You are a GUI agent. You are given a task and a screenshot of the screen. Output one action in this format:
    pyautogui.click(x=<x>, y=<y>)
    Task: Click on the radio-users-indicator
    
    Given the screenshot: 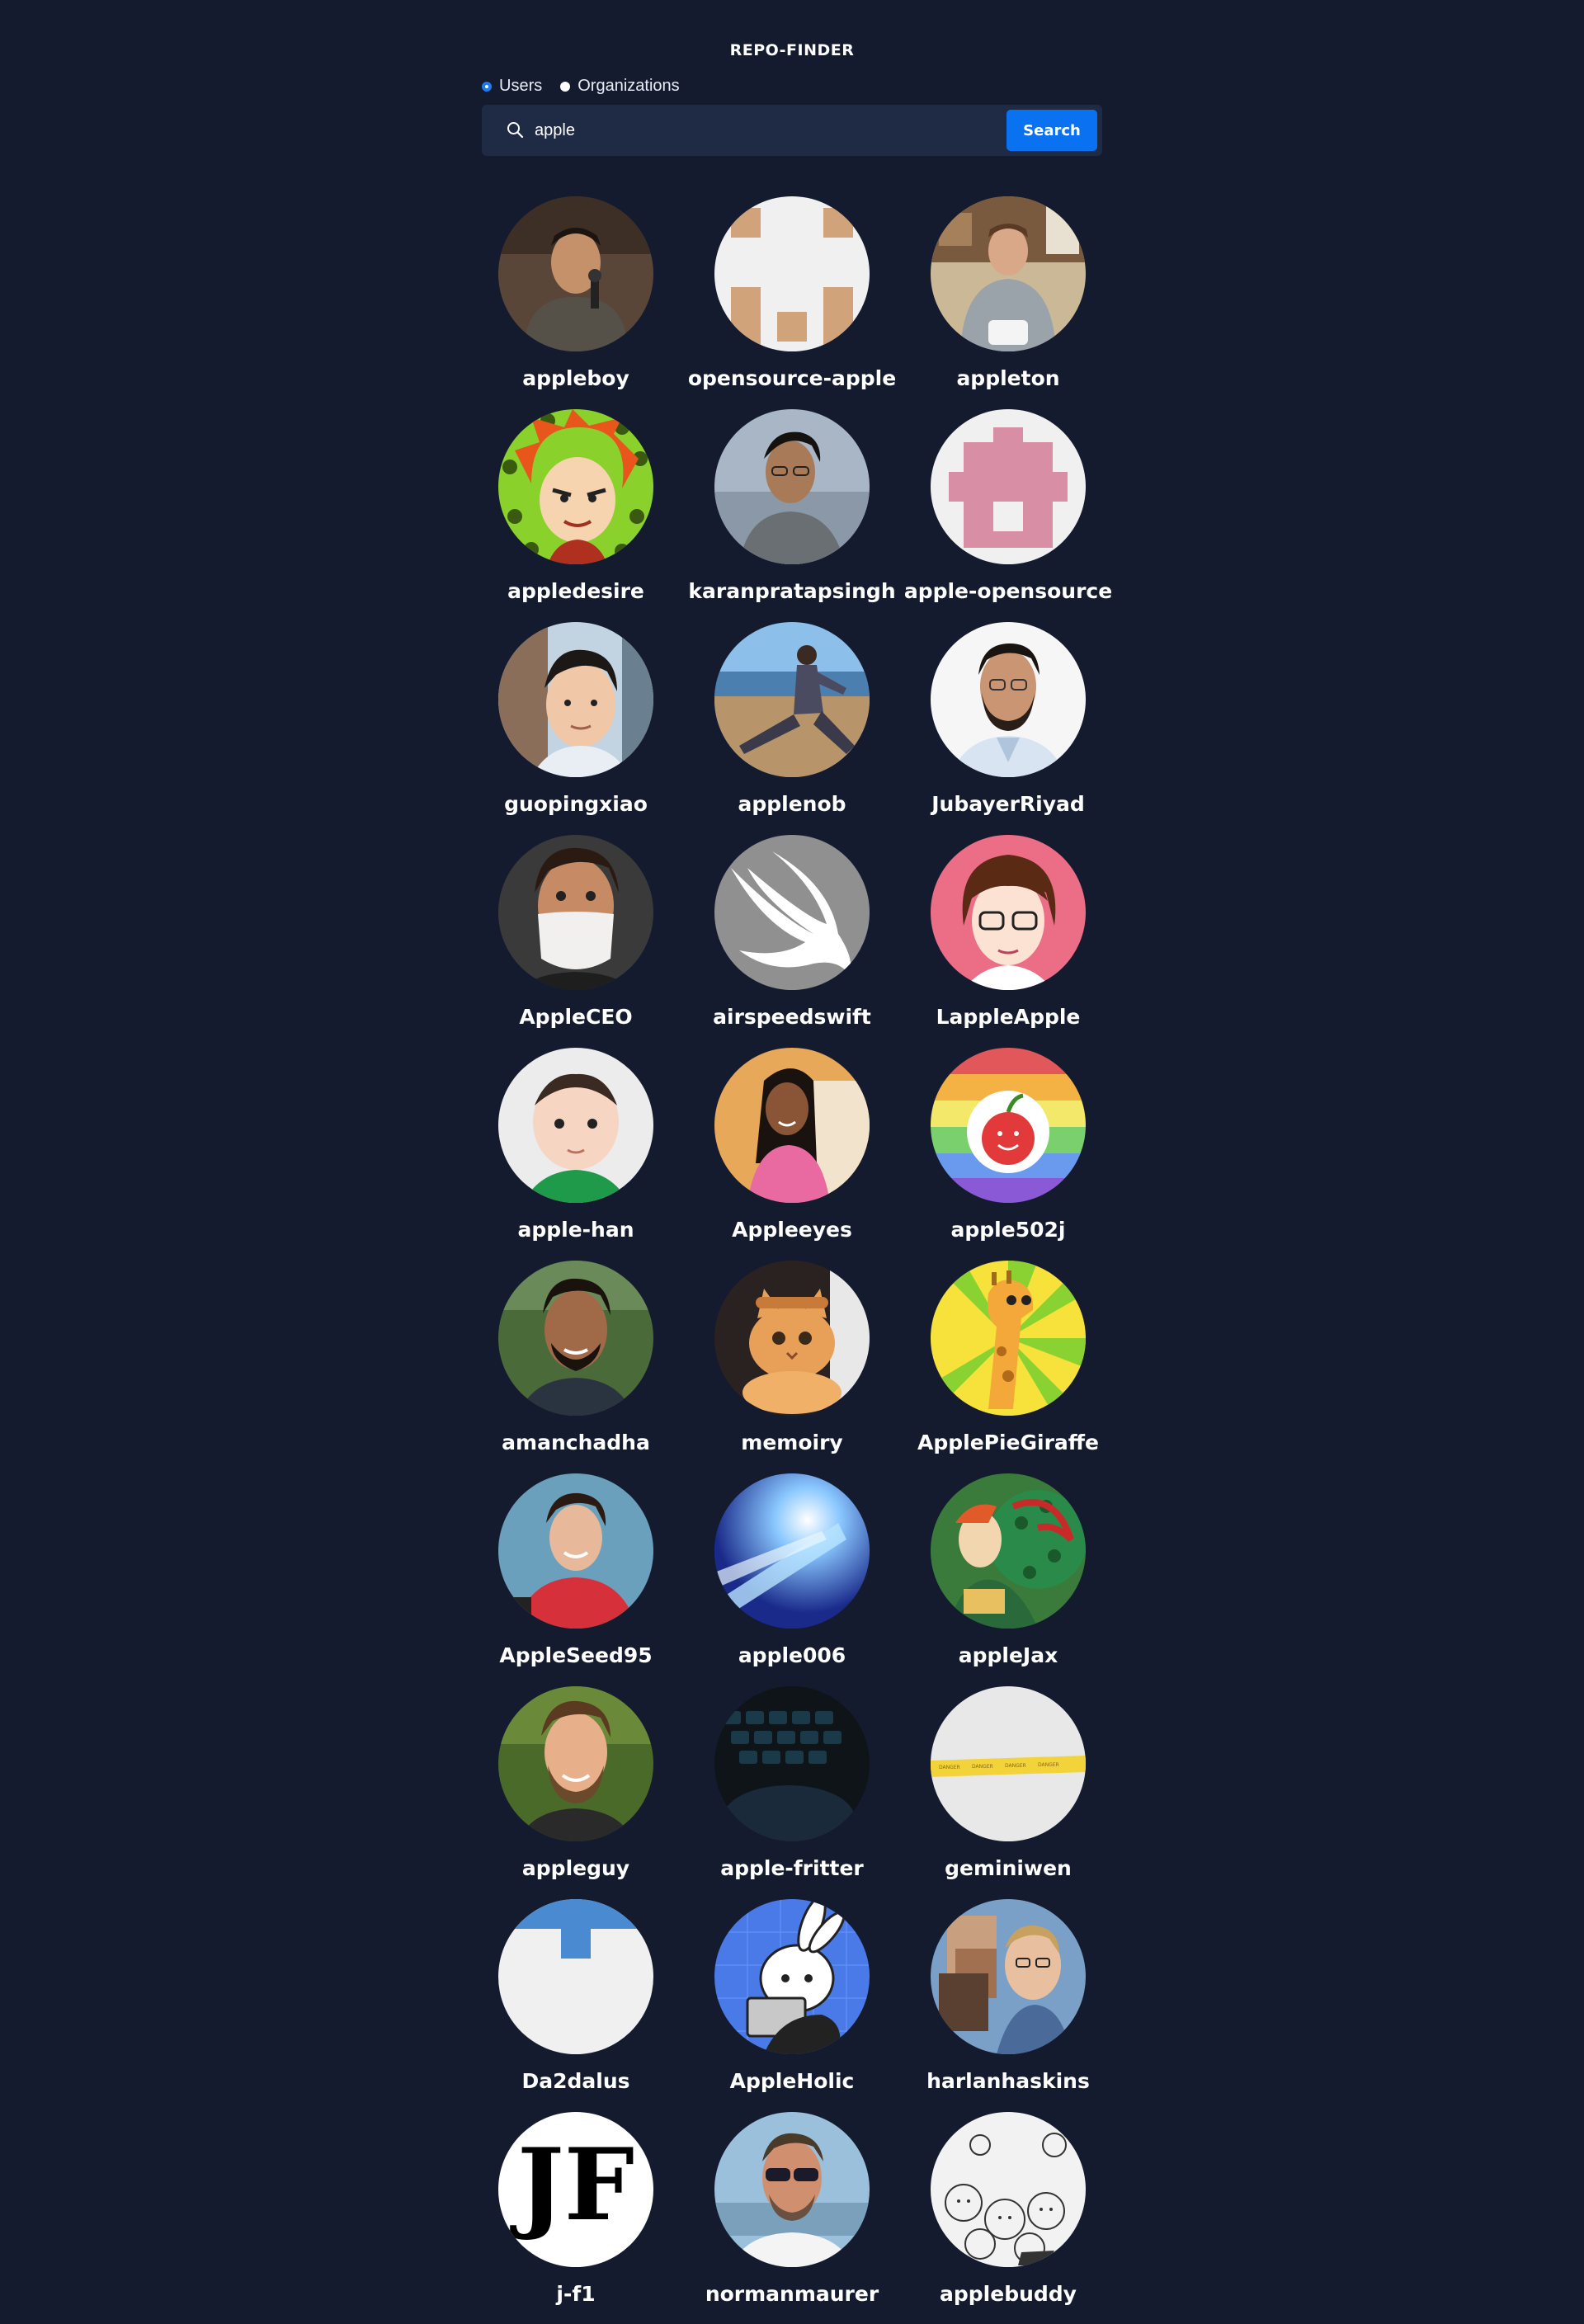 What is the action you would take?
    pyautogui.click(x=487, y=86)
    